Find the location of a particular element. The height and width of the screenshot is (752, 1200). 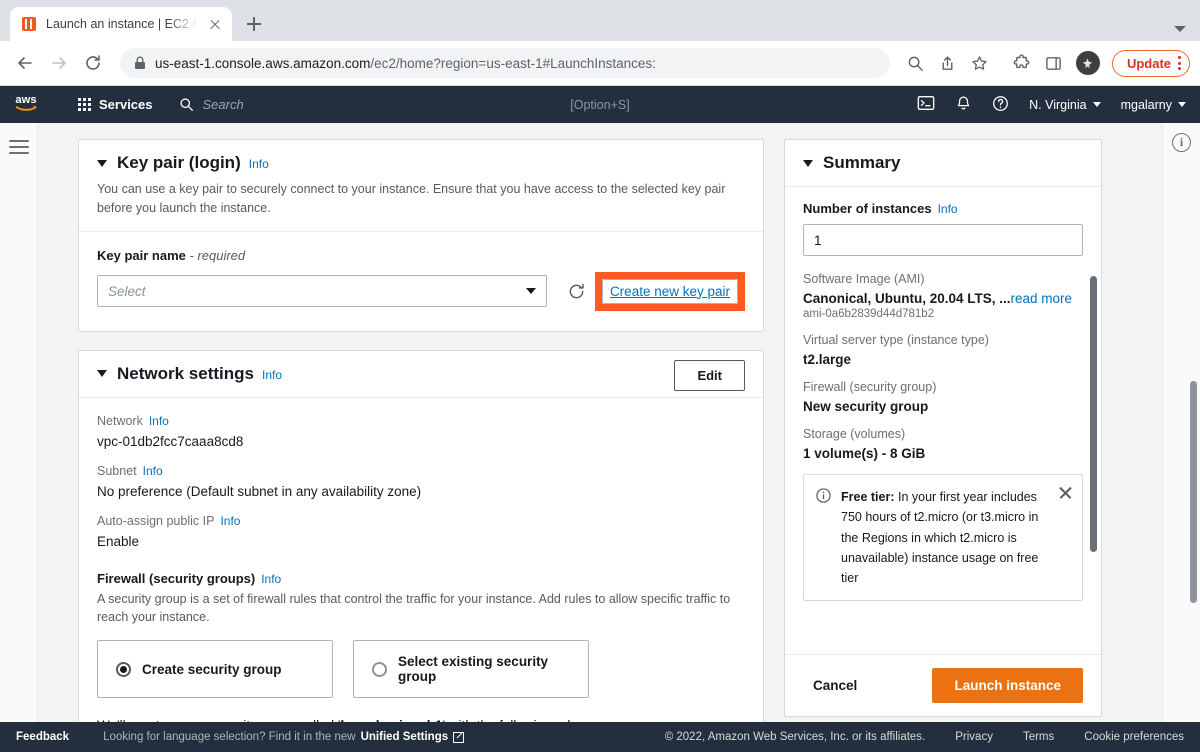

summary-storage-key: Storage (volumes) is located at coordinates (854, 434).